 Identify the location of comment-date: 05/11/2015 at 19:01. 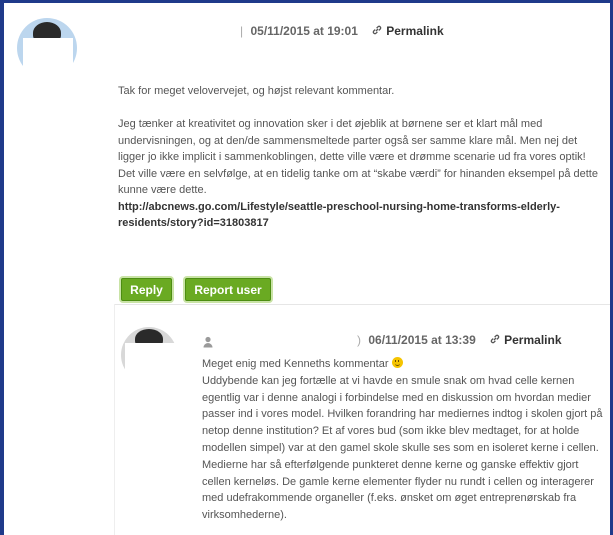
(304, 31).